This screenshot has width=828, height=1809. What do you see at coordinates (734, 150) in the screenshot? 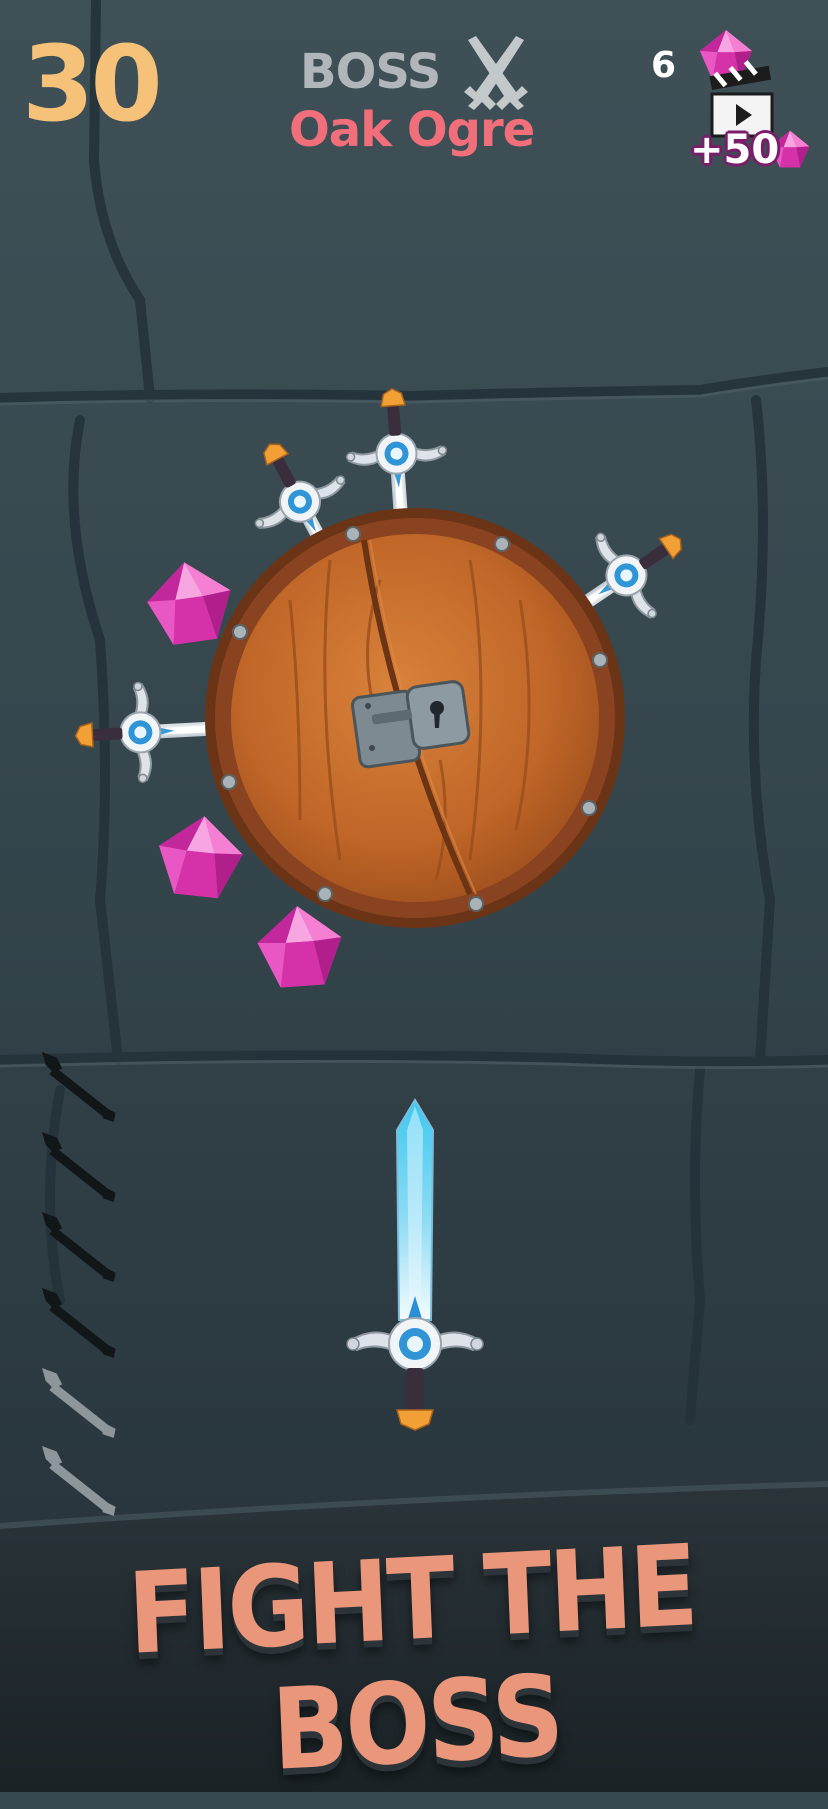
I see `video-reward-label: +50` at bounding box center [734, 150].